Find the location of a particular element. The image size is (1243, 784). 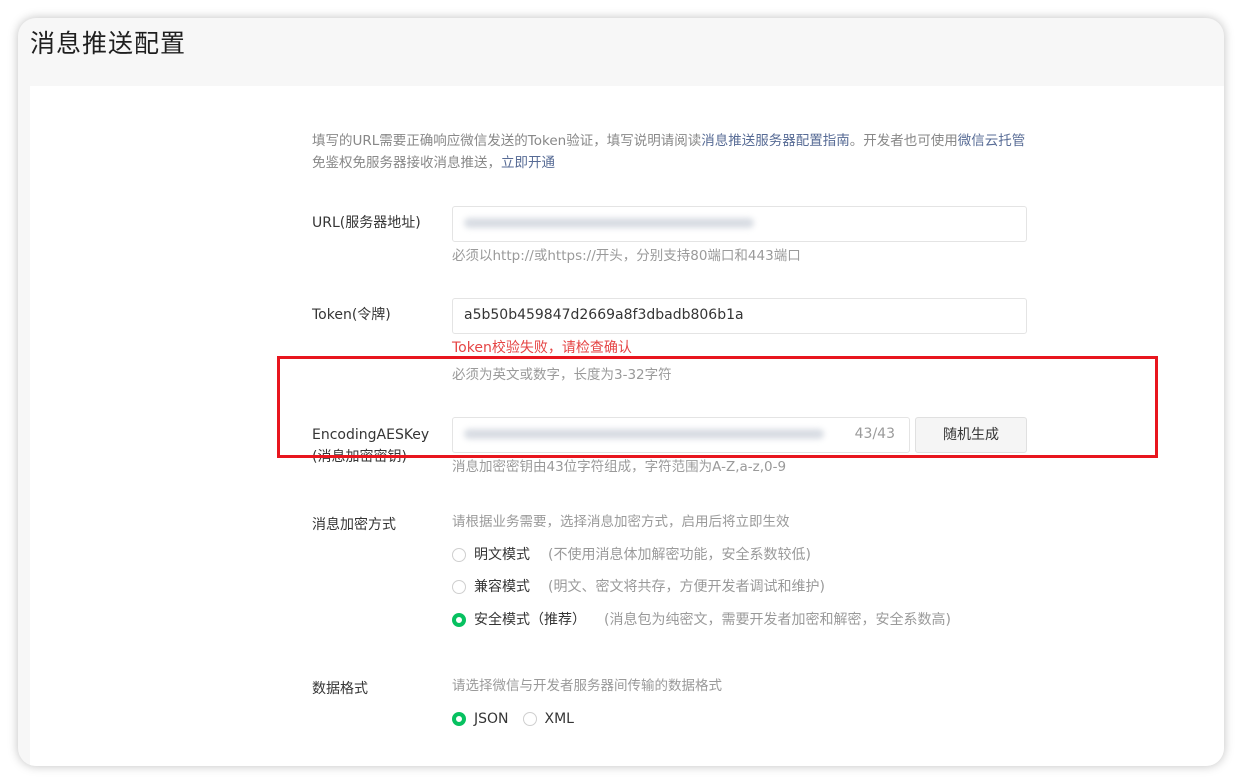

wechat-cloud-hosting-link: 微信云托管 is located at coordinates (992, 141).